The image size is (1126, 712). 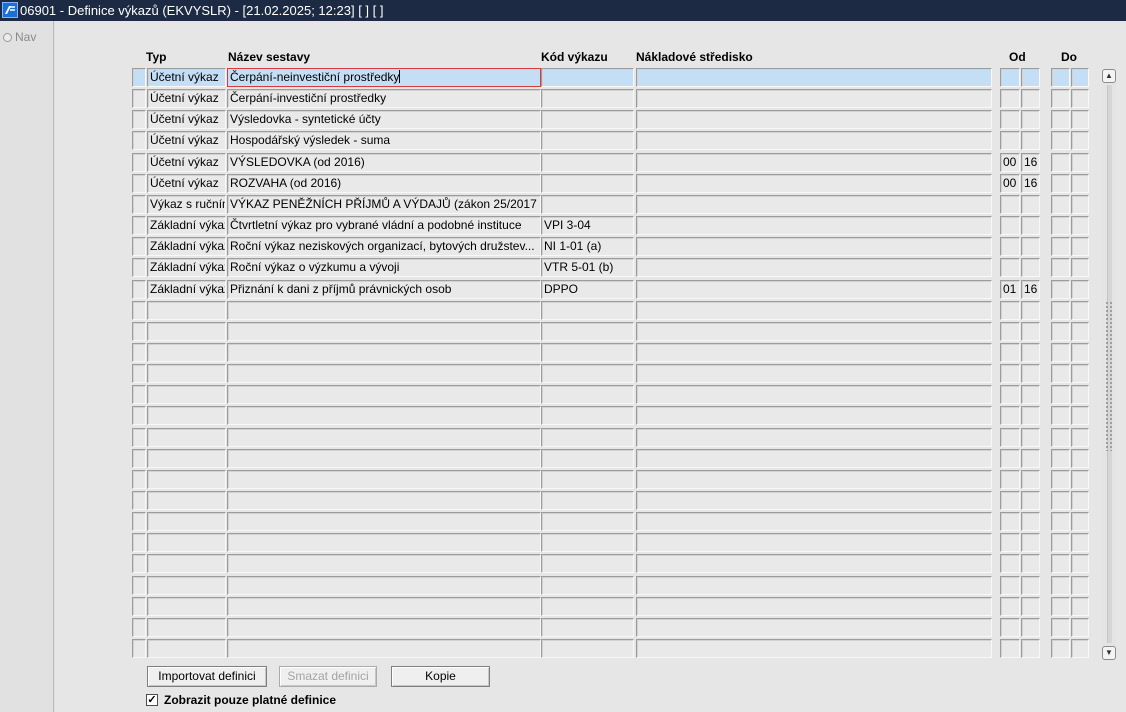 What do you see at coordinates (384, 119) in the screenshot?
I see `cell-nazev: Výsledovka - syntetické účty` at bounding box center [384, 119].